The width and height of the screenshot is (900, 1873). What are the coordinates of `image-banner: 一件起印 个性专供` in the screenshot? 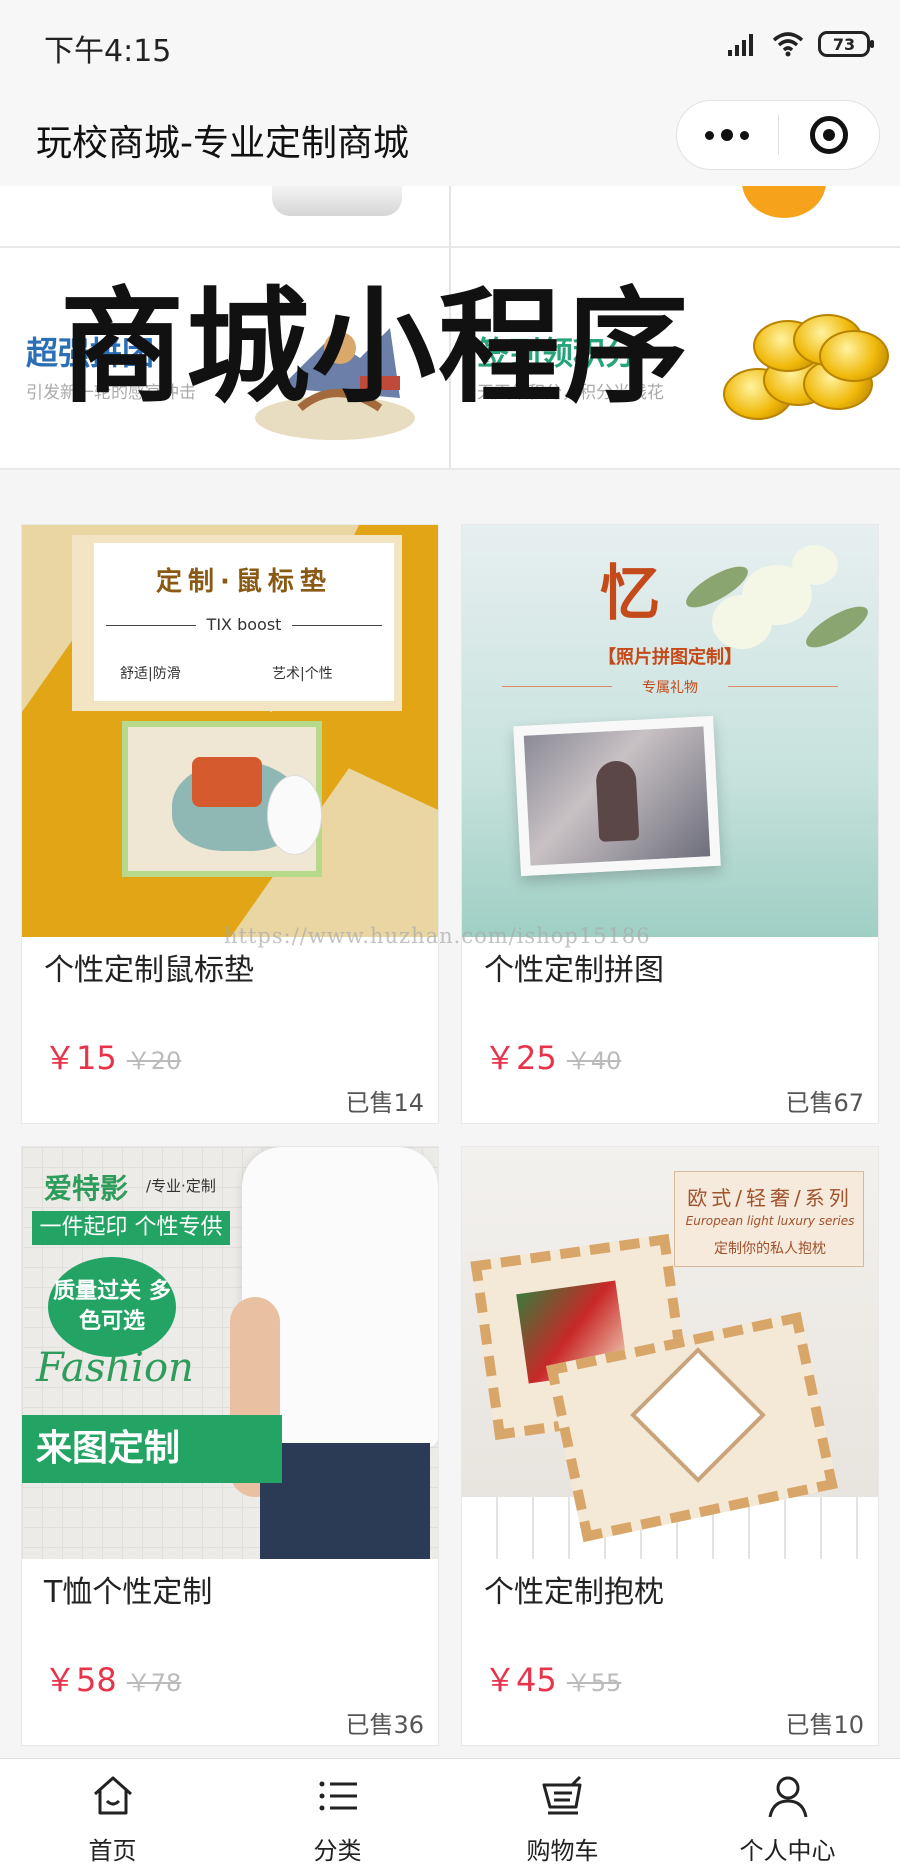 It's located at (131, 1228).